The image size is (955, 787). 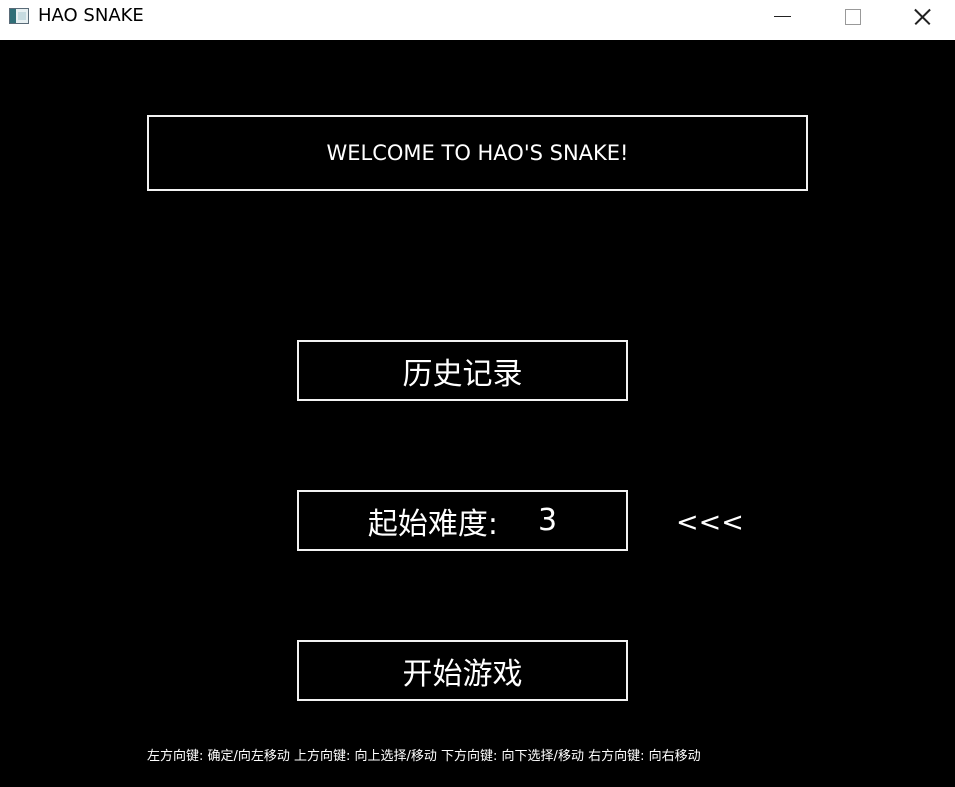 I want to click on window-title: HAO SNAKE, so click(x=91, y=15).